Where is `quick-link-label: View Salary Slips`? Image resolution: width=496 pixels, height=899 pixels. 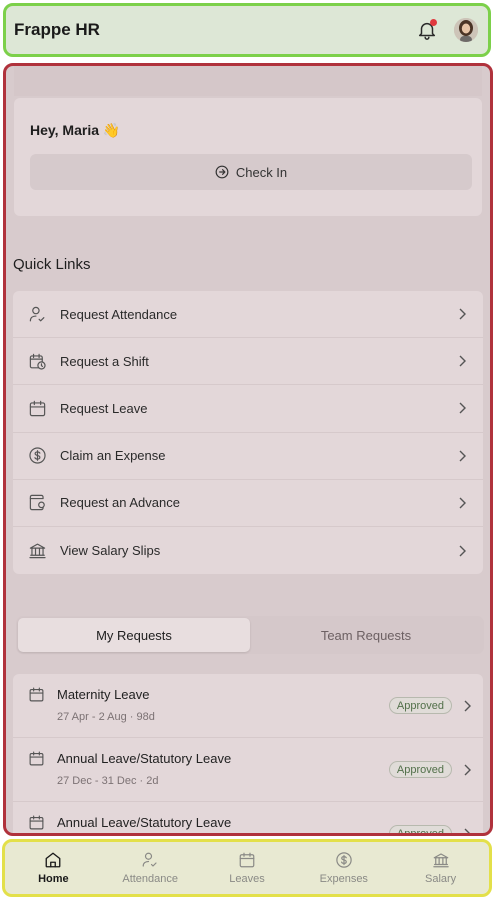 quick-link-label: View Salary Slips is located at coordinates (110, 551).